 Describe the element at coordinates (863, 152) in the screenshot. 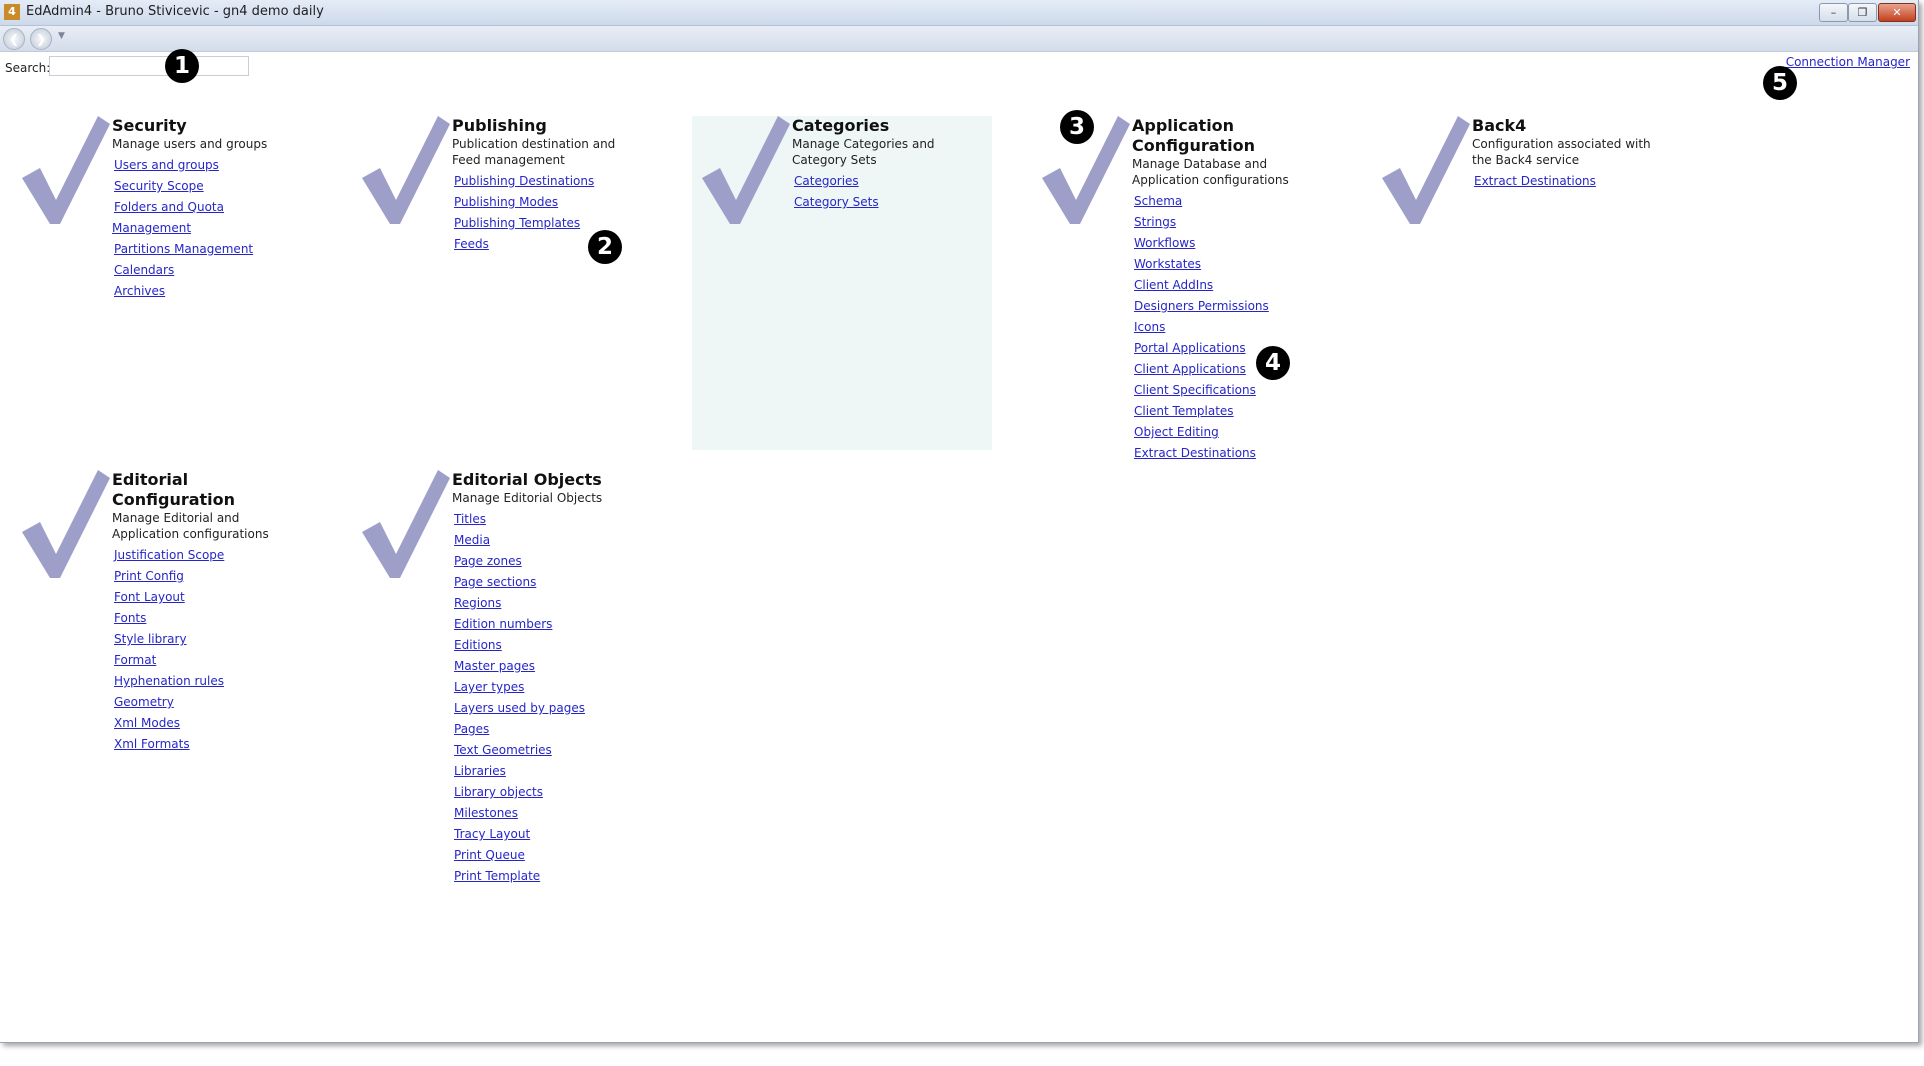

I see `panel-description: Manage Categories and Category Sets` at that location.